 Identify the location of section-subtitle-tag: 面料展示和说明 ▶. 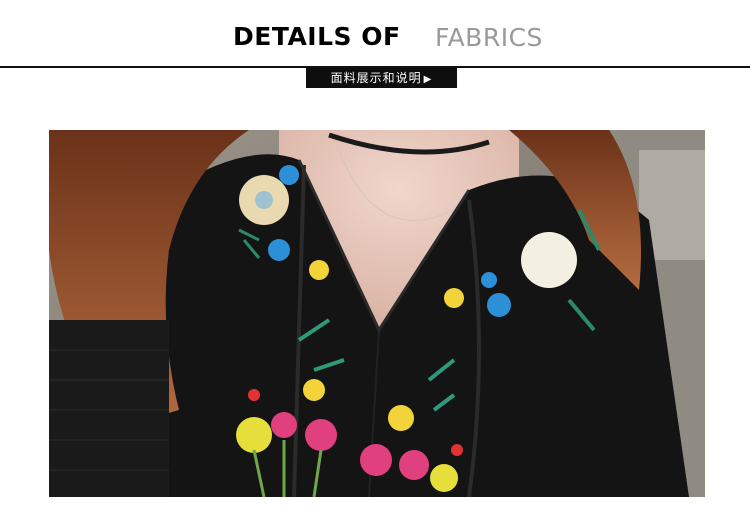
(381, 78).